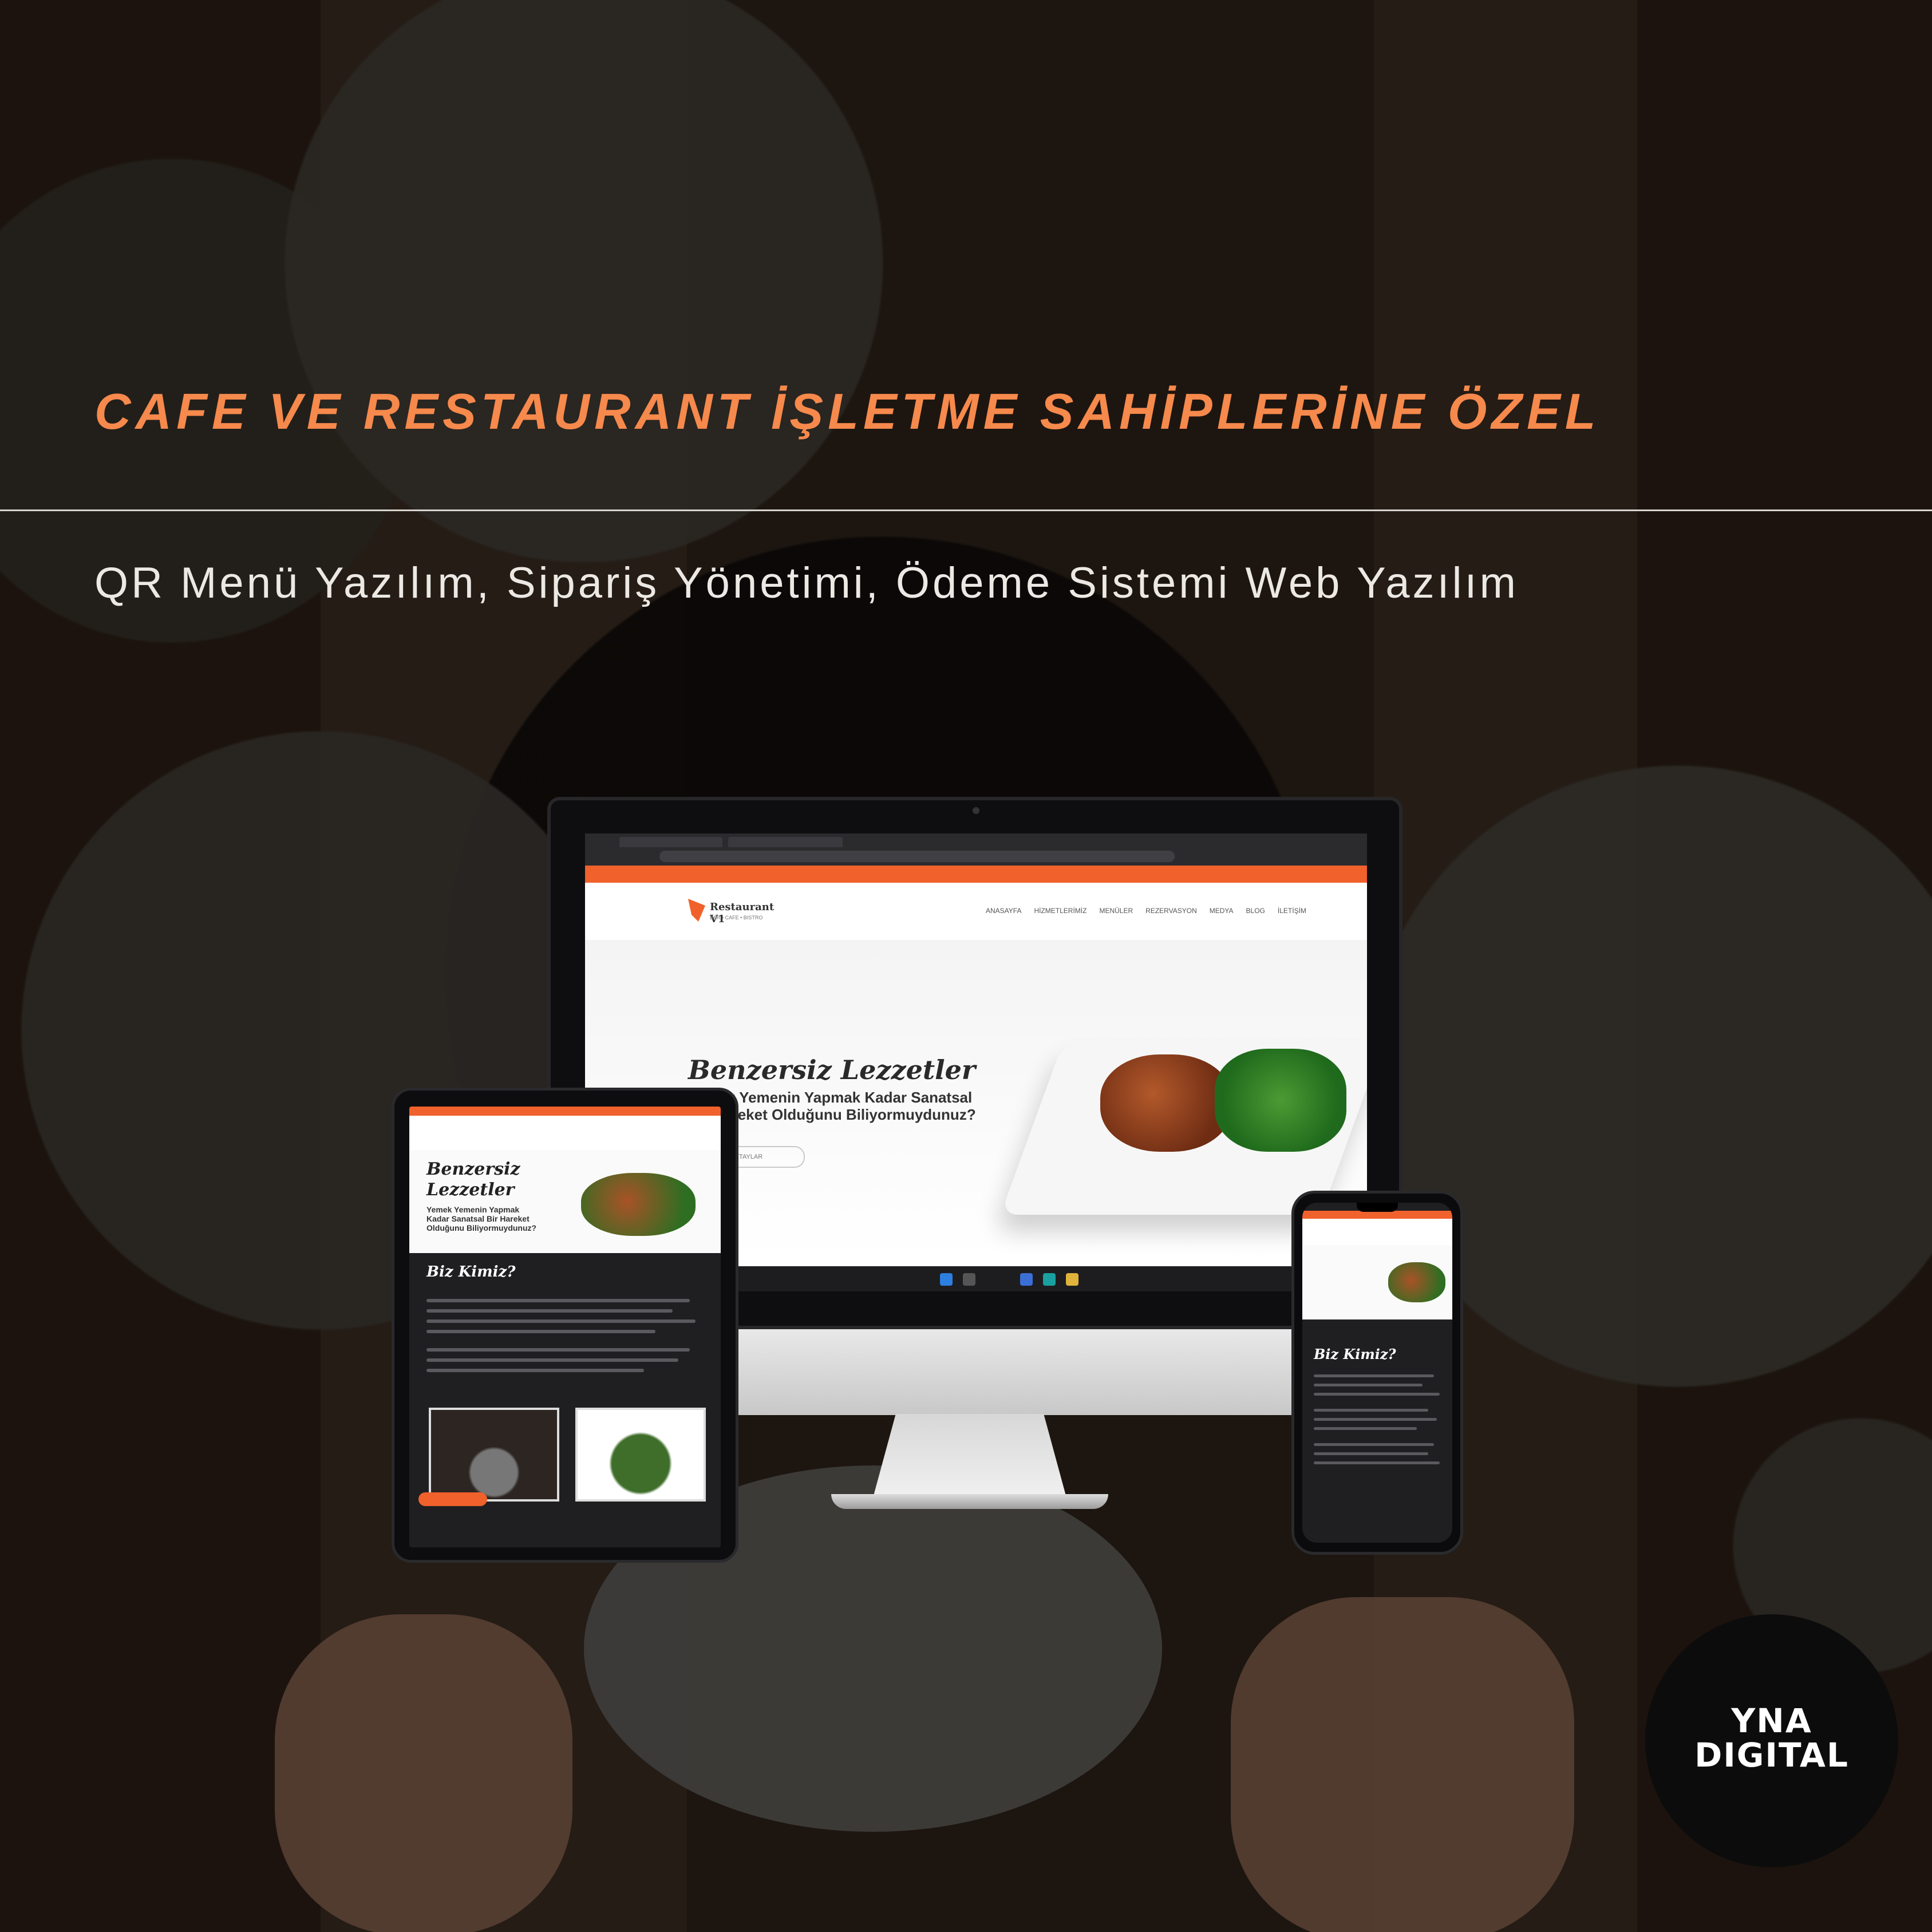 The width and height of the screenshot is (1932, 1932). Describe the element at coordinates (1003, 911) in the screenshot. I see `nav-item-home: ANASAYFA` at that location.